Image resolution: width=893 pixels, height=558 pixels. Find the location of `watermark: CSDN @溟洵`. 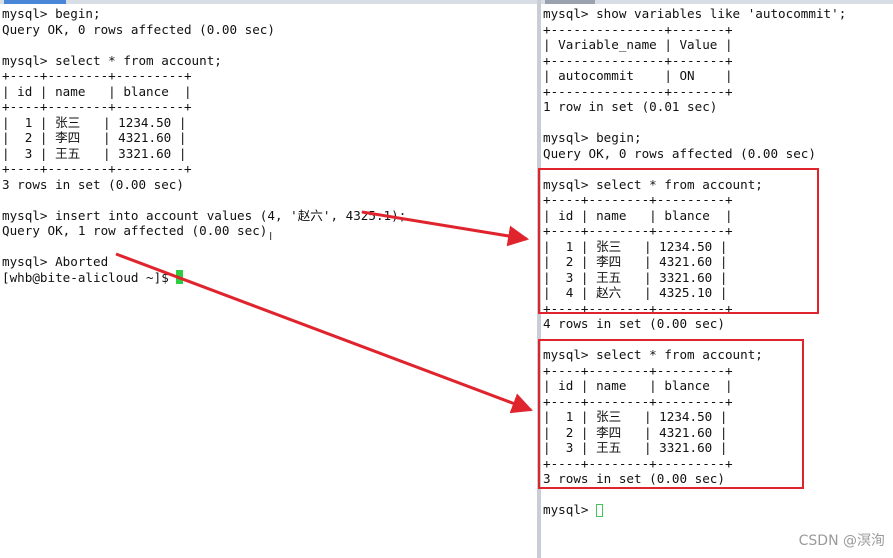

watermark: CSDN @溟洵 is located at coordinates (841, 541).